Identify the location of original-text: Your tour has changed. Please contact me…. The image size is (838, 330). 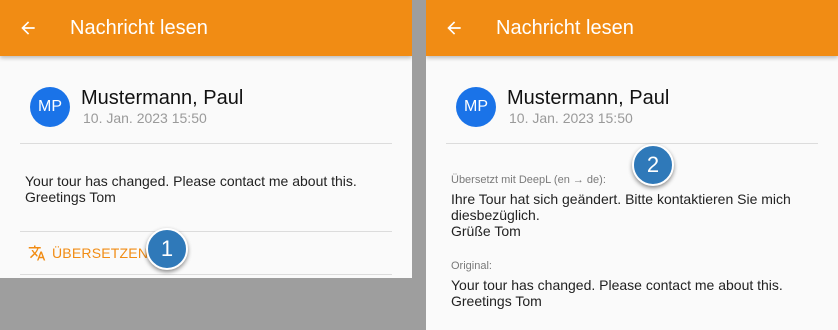
(617, 293).